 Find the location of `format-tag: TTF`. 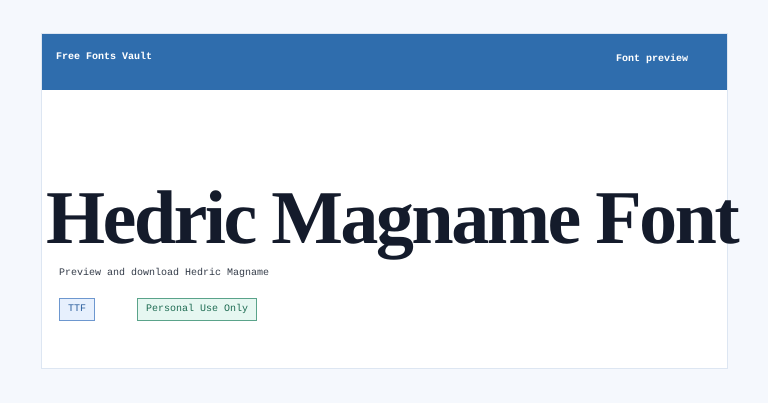

format-tag: TTF is located at coordinates (77, 309).